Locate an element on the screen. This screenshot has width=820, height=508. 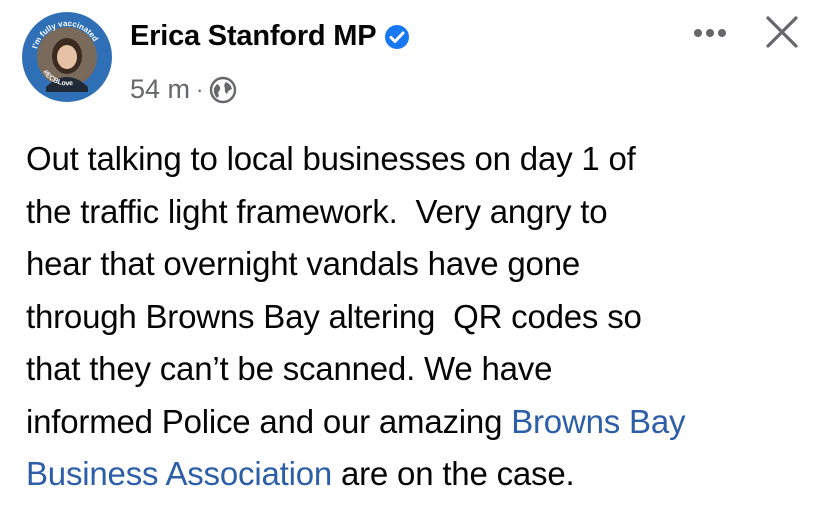
post-text-line: Business Association are on the case. is located at coordinates (416, 474).